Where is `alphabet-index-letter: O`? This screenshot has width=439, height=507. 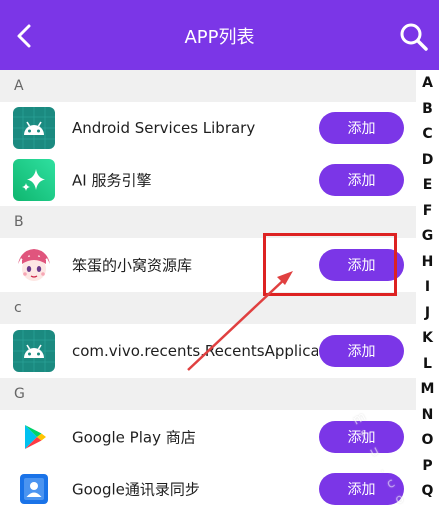
alphabet-index-letter: O is located at coordinates (427, 440).